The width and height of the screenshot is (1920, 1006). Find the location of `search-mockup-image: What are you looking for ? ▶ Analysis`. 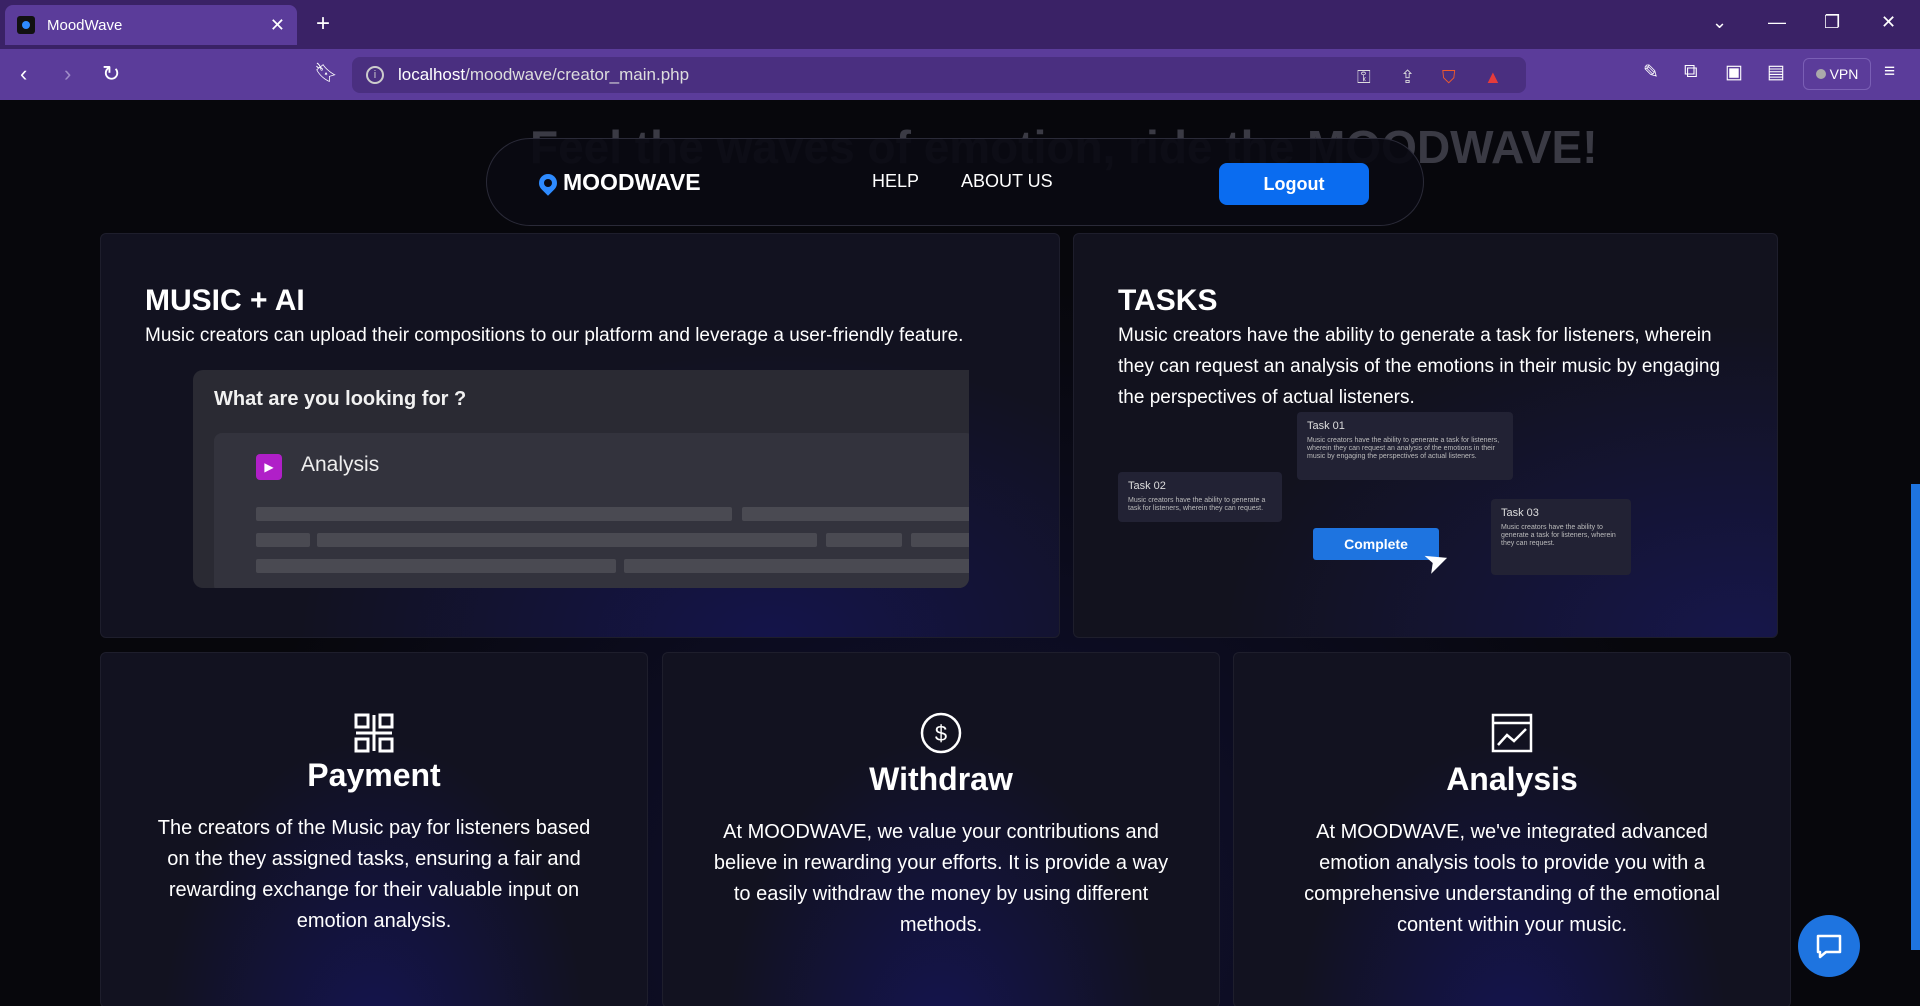

search-mockup-image: What are you looking for ? ▶ Analysis is located at coordinates (581, 479).